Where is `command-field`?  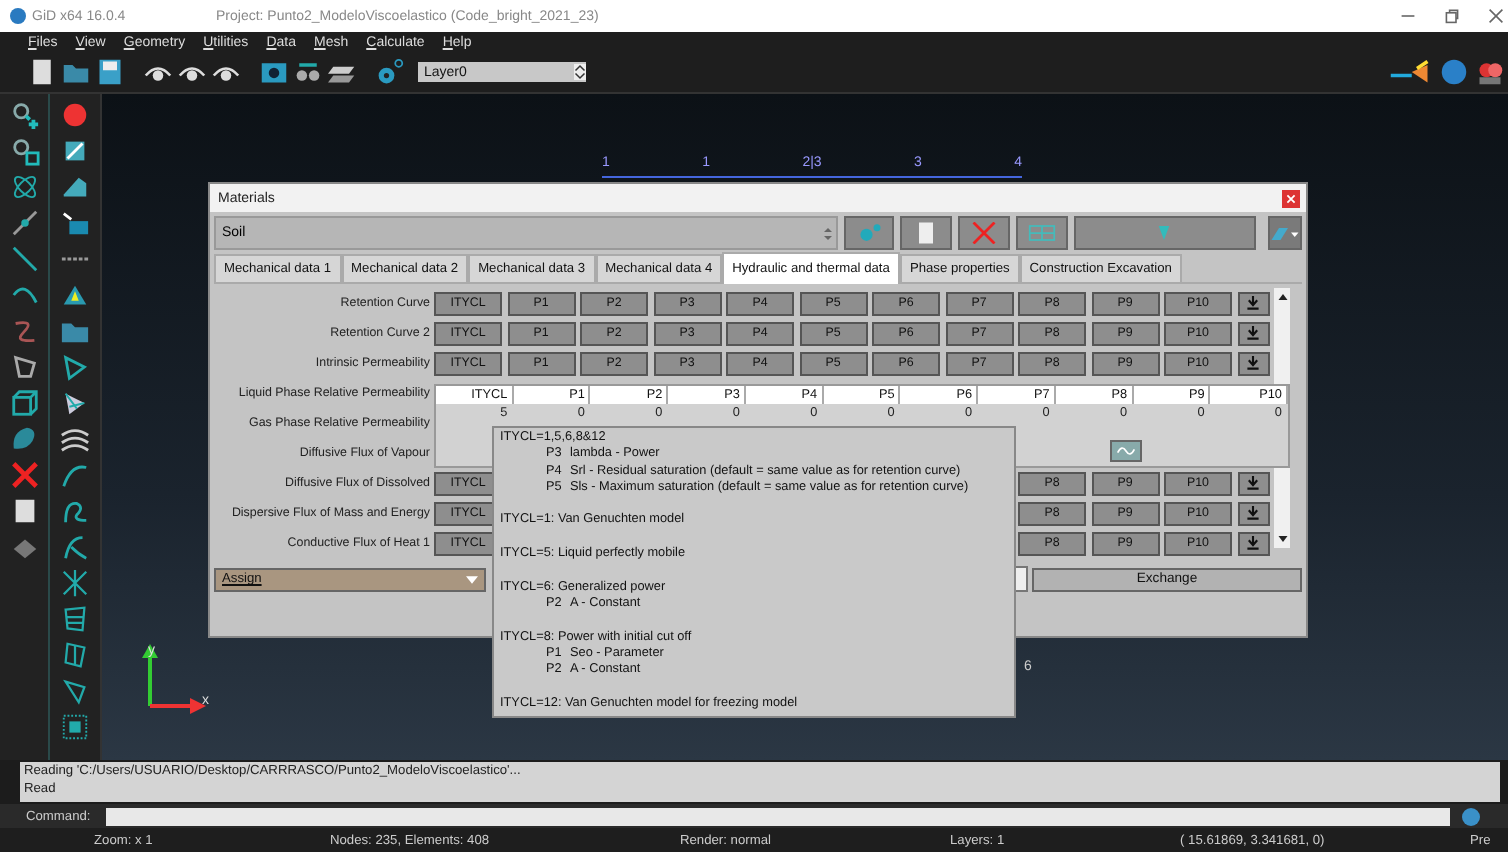
command-field is located at coordinates (778, 816).